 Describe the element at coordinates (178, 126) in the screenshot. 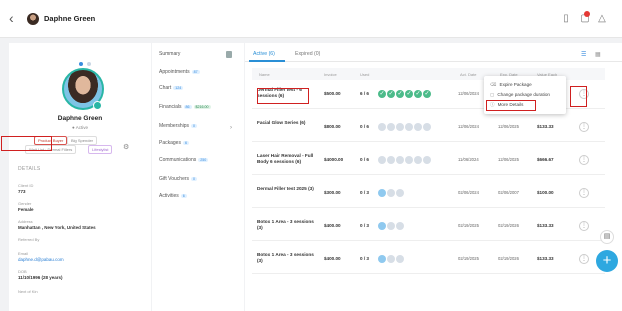

I see `nav-memberships: Memberships 0` at that location.